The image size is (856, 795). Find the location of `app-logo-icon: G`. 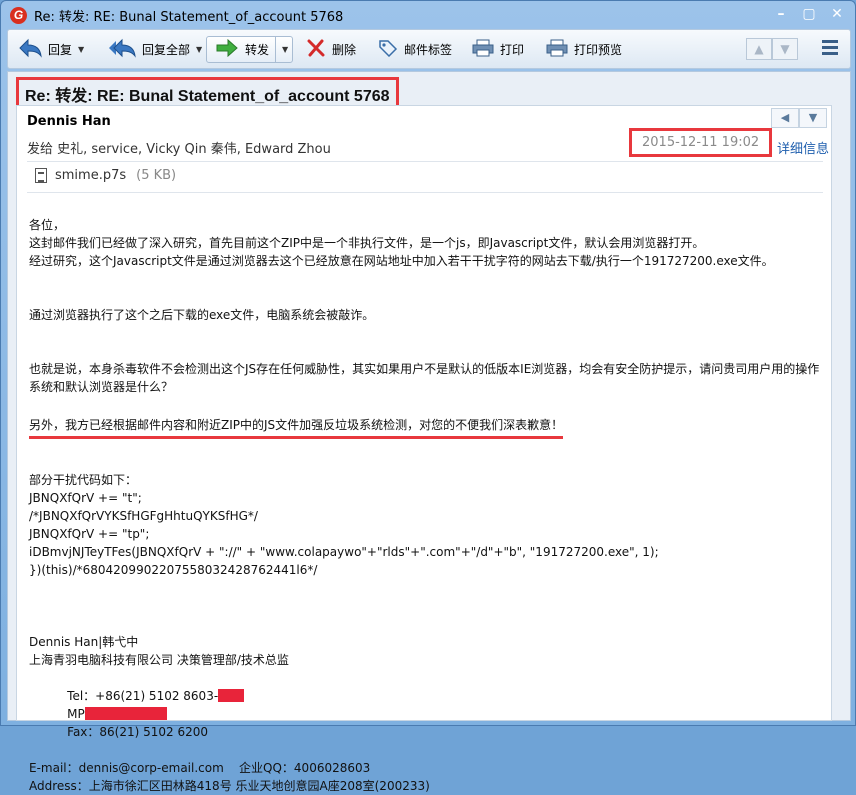

app-logo-icon: G is located at coordinates (18, 15).